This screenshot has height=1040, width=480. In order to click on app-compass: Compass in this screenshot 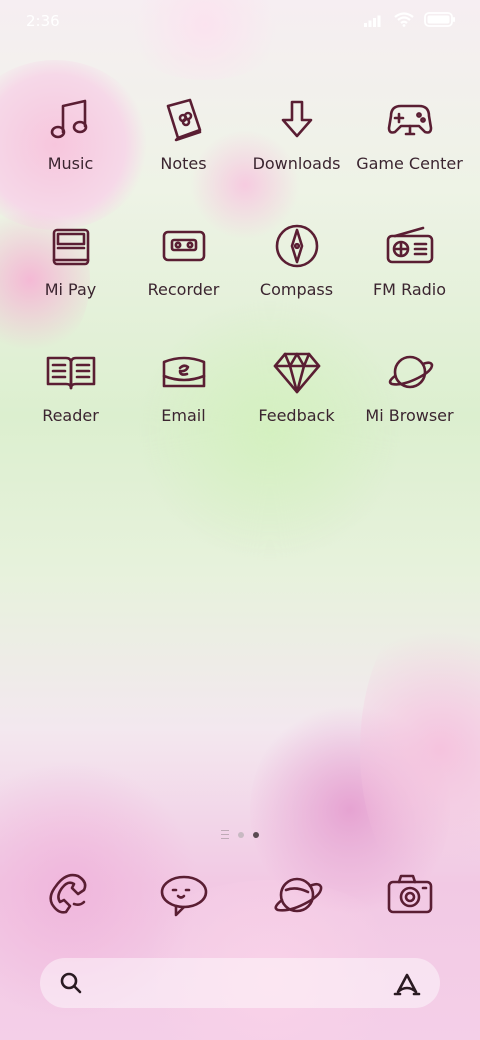, I will do `click(296, 264)`.